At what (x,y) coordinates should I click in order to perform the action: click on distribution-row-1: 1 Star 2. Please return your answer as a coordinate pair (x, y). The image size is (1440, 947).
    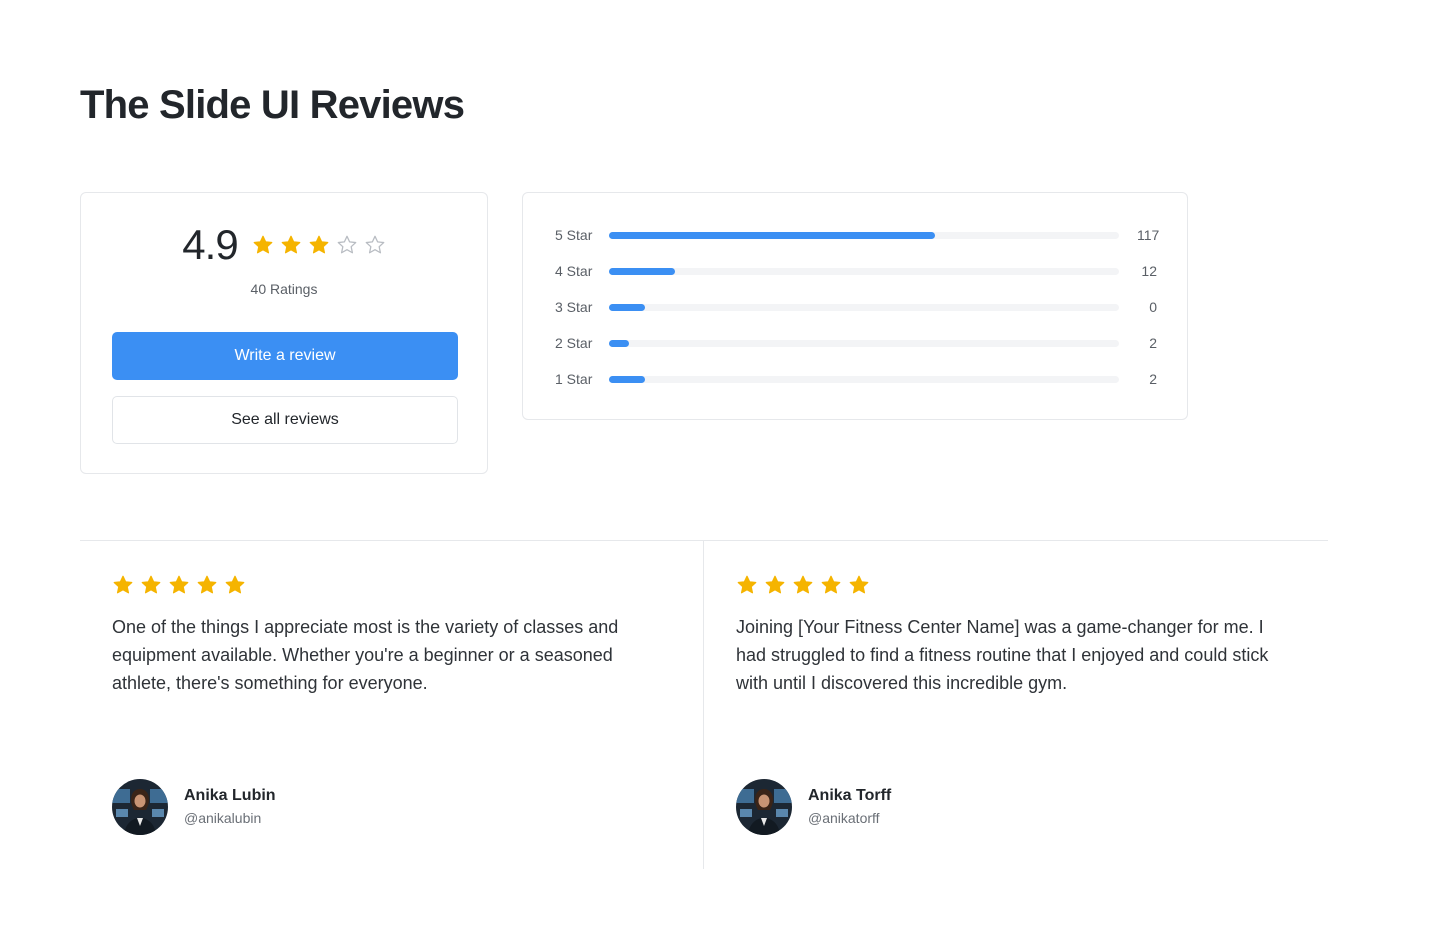
    Looking at the image, I should click on (856, 379).